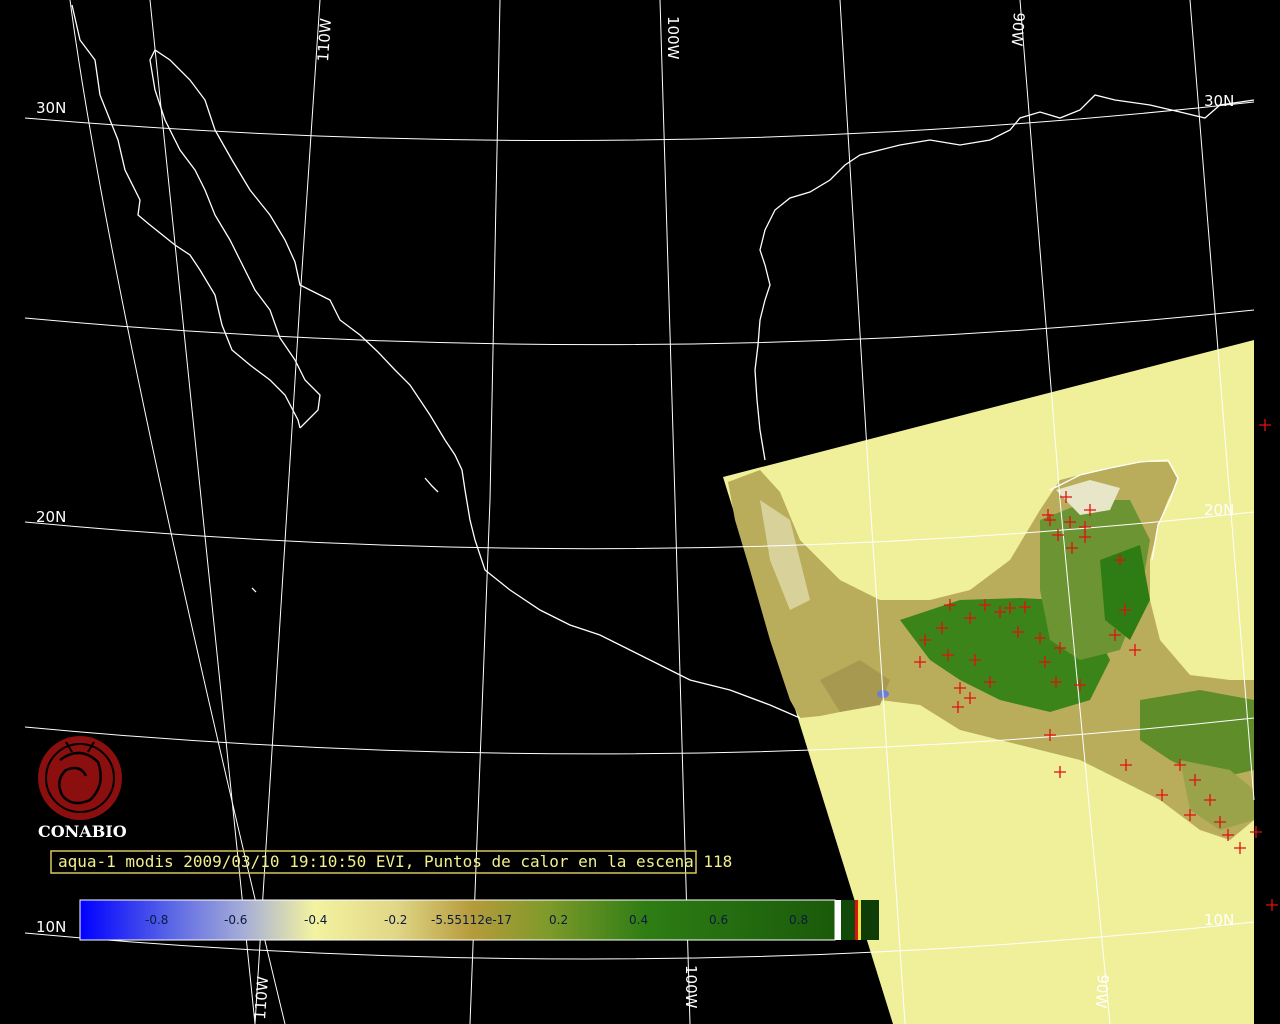 The image size is (1280, 1024). I want to click on colorbar-label-8: 0.8, so click(798, 920).